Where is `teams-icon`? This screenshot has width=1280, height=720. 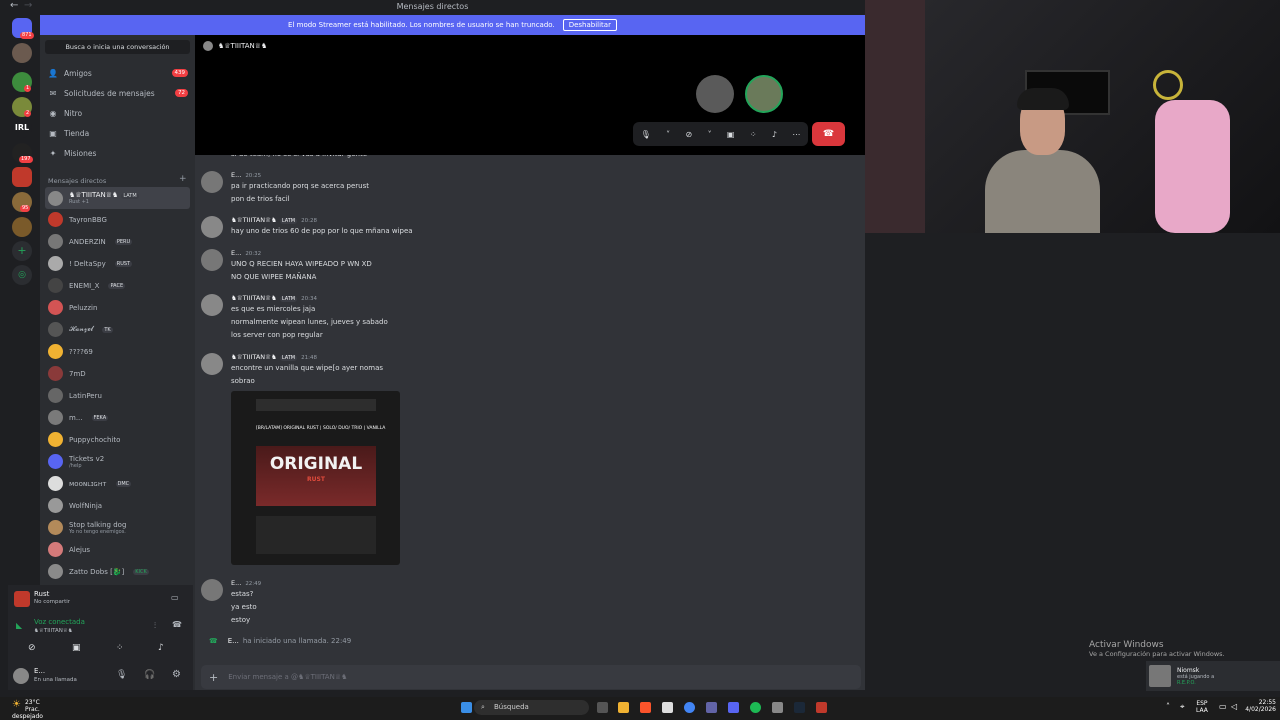
teams-icon is located at coordinates (711, 707).